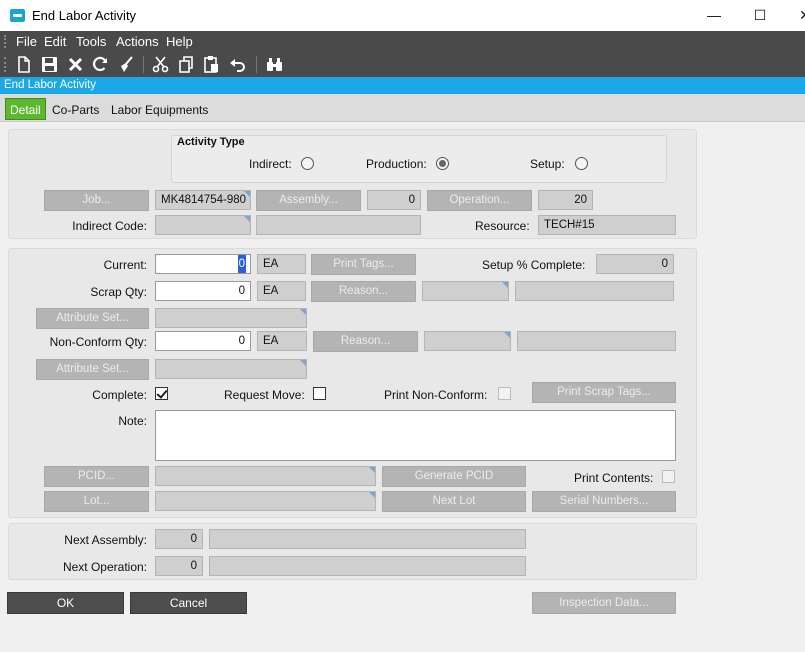 Image resolution: width=805 pixels, height=652 pixels. What do you see at coordinates (396, 164) in the screenshot?
I see `production-label: Production:` at bounding box center [396, 164].